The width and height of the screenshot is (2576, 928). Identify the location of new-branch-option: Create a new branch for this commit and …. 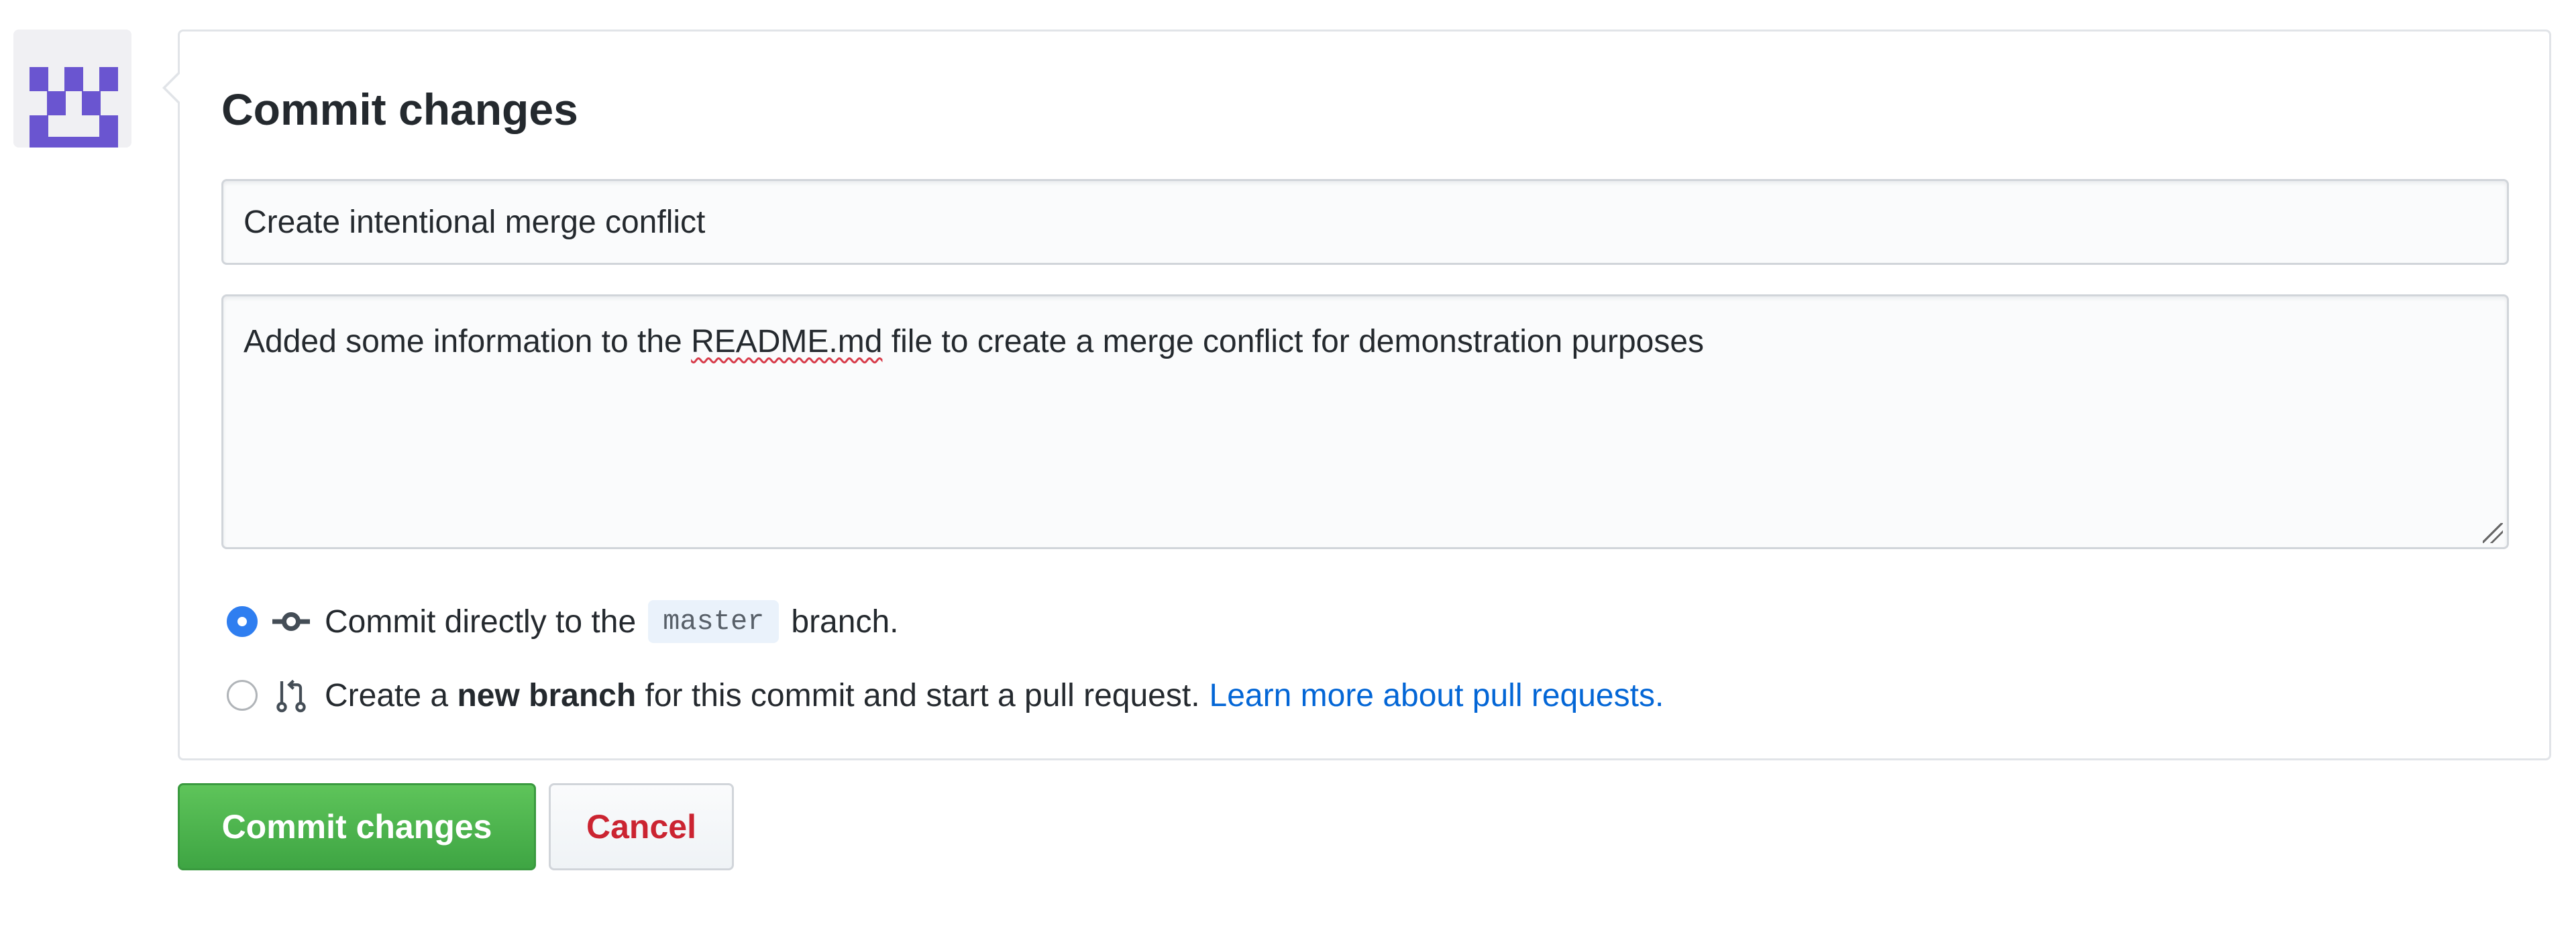
(945, 695).